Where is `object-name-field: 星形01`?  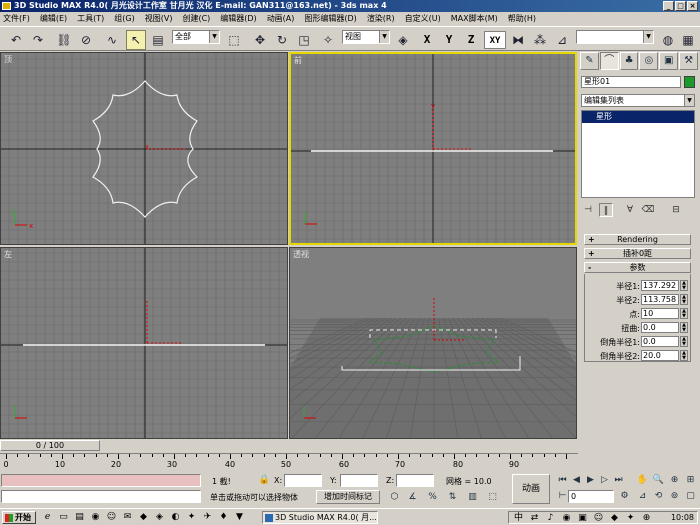
object-name-field: 星形01 is located at coordinates (631, 82).